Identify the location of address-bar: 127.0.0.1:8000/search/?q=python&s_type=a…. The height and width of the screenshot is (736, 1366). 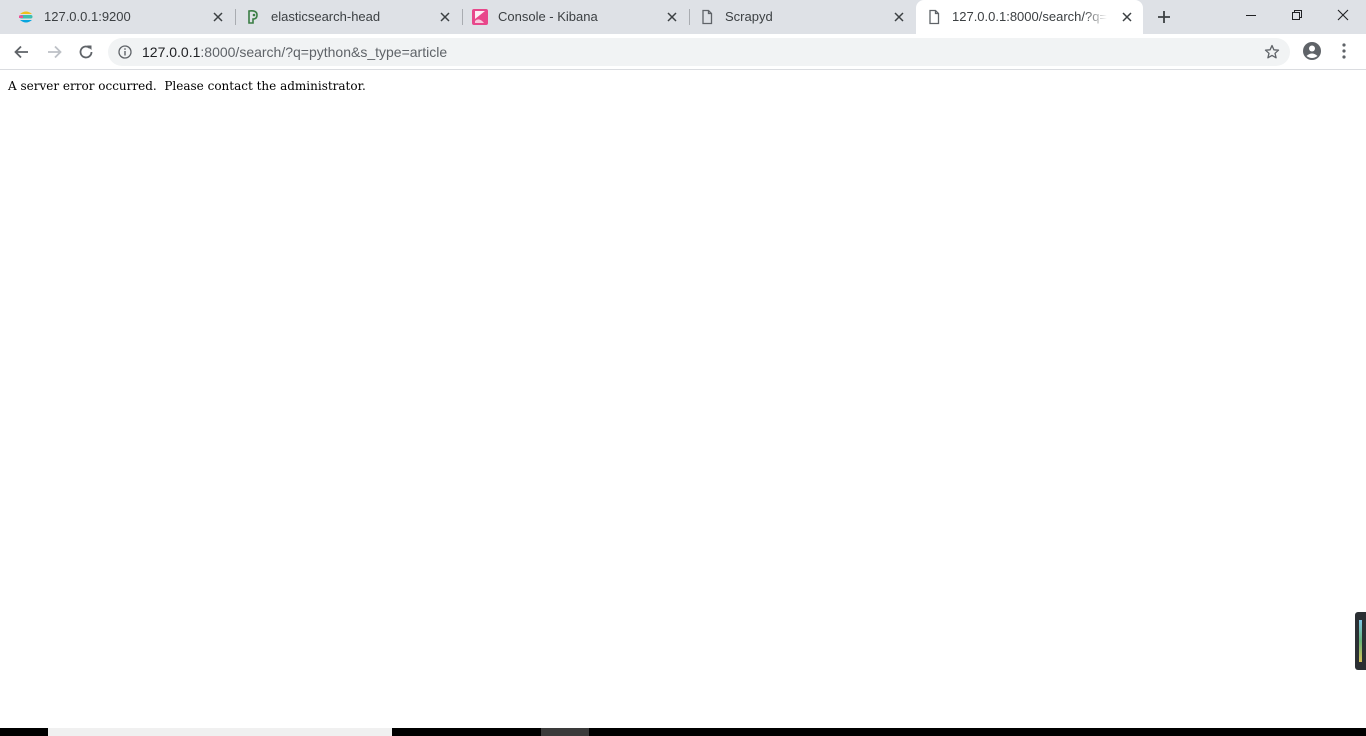
(699, 52).